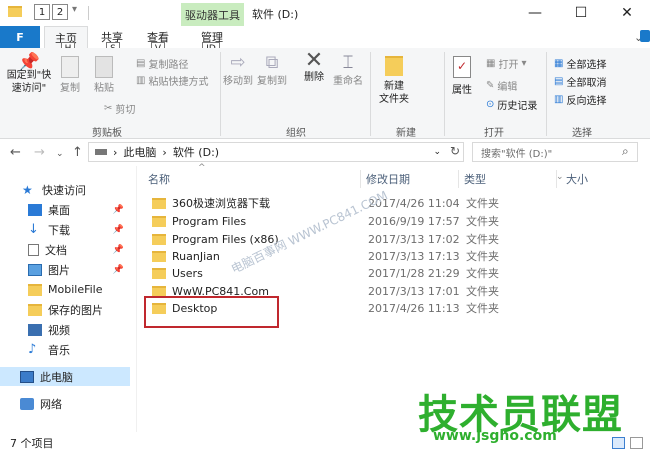 The height and width of the screenshot is (454, 650). What do you see at coordinates (636, 443) in the screenshot?
I see `large-icons-view-icon` at bounding box center [636, 443].